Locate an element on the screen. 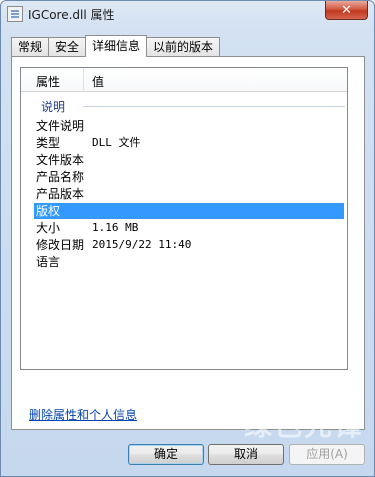  group-divider is located at coordinates (214, 106).